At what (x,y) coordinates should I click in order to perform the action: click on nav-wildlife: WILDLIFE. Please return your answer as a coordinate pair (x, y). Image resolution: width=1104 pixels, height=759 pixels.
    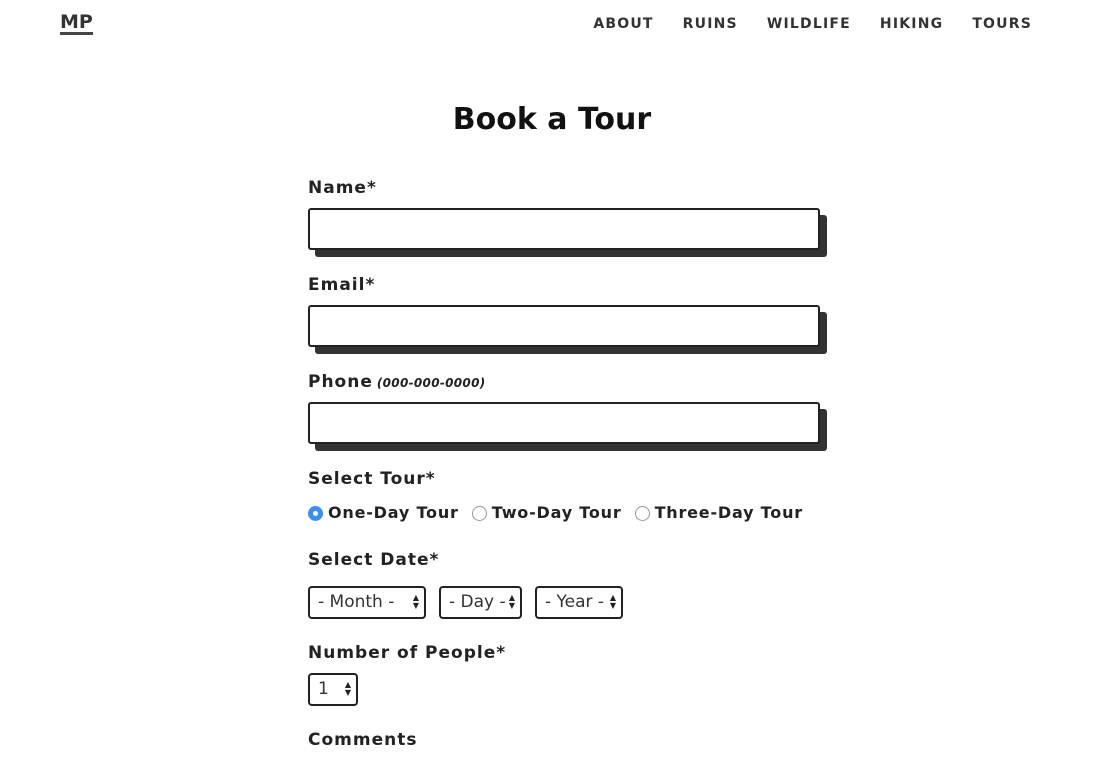
    Looking at the image, I should click on (809, 24).